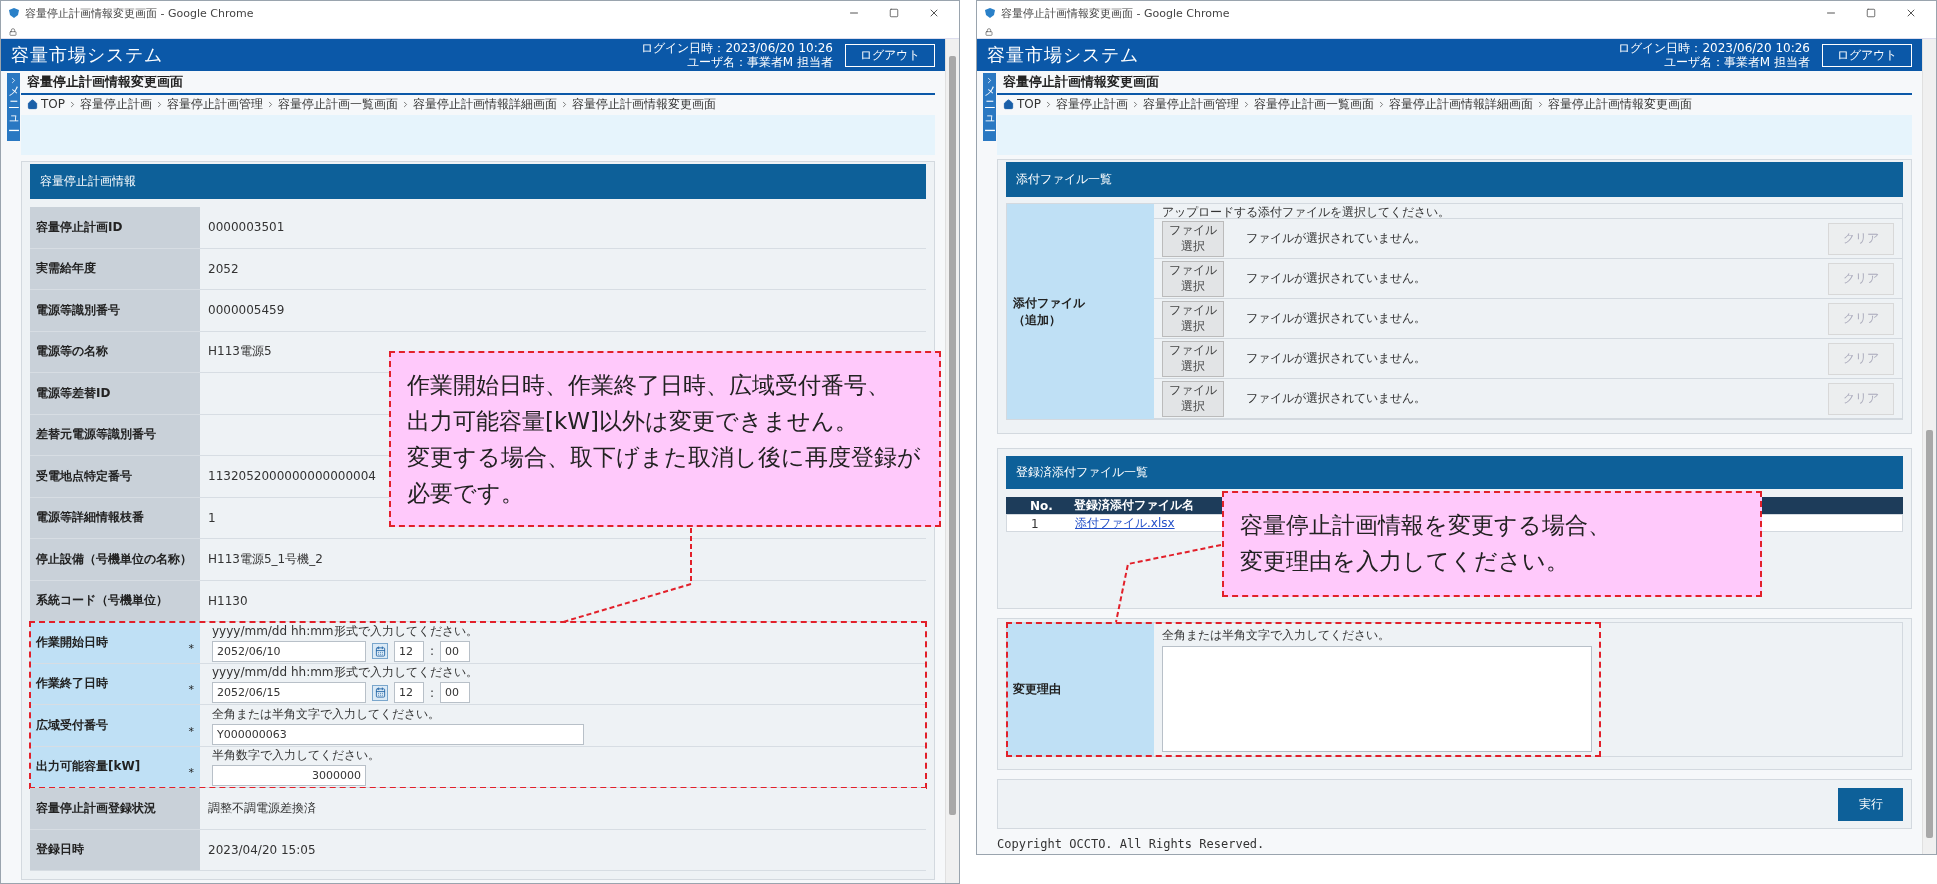  I want to click on field-label: 差替元電源等識別番号, so click(115, 434).